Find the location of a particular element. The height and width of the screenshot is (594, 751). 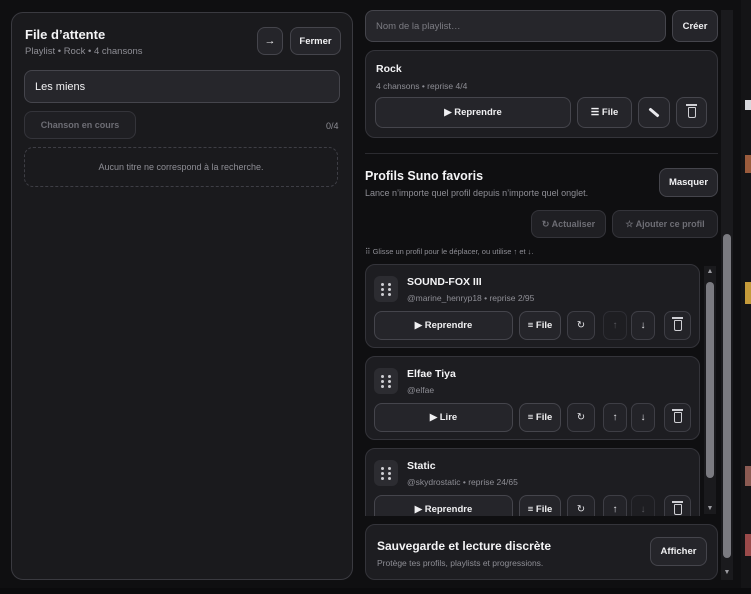

playlist-queue-button: ☰ File is located at coordinates (604, 112).